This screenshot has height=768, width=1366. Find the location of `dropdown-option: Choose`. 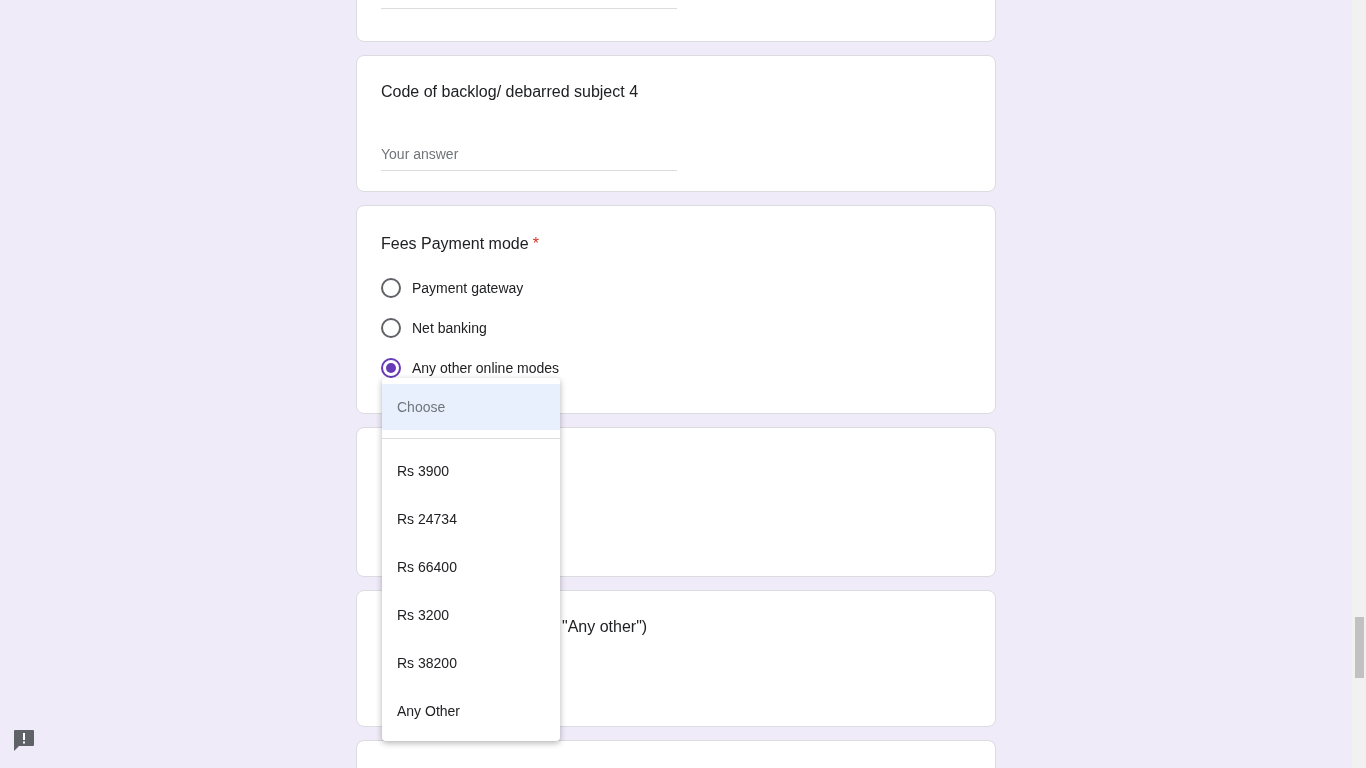

dropdown-option: Choose is located at coordinates (471, 407).